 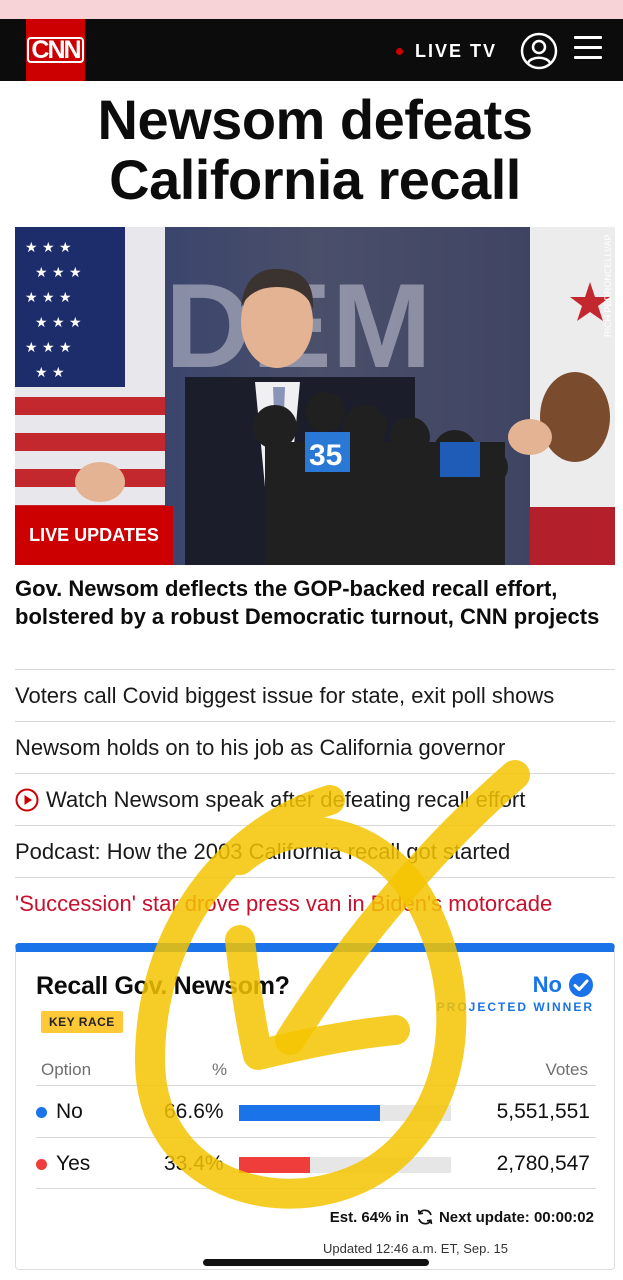 I want to click on column-header-percent: %, so click(x=220, y=1069).